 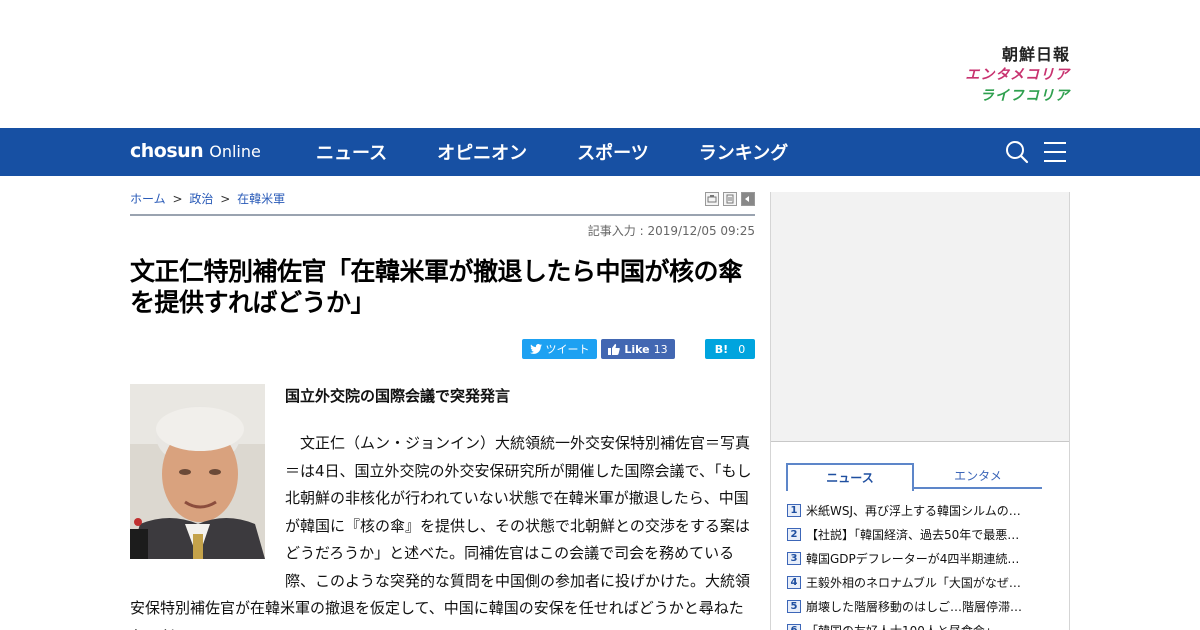 What do you see at coordinates (730, 349) in the screenshot?
I see `hatena-bookmark-button: B! 0` at bounding box center [730, 349].